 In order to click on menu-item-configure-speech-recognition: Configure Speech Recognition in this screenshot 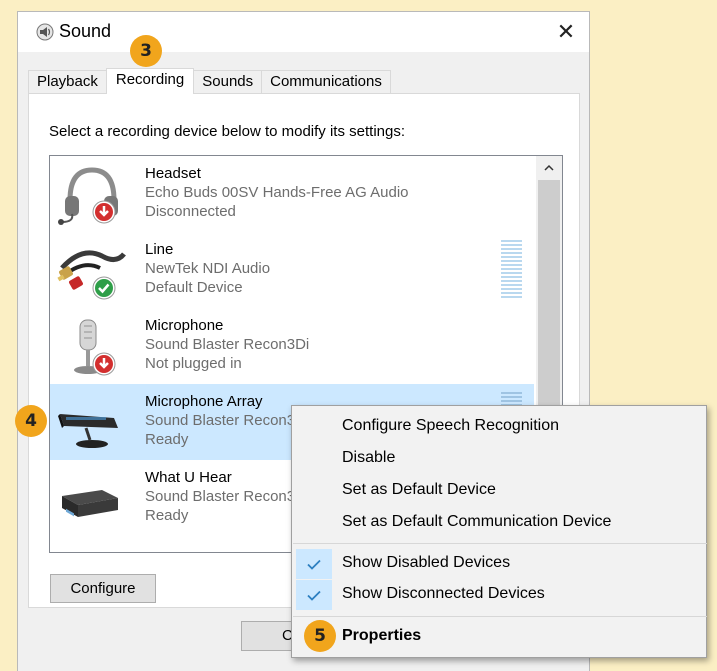, I will do `click(499, 427)`.